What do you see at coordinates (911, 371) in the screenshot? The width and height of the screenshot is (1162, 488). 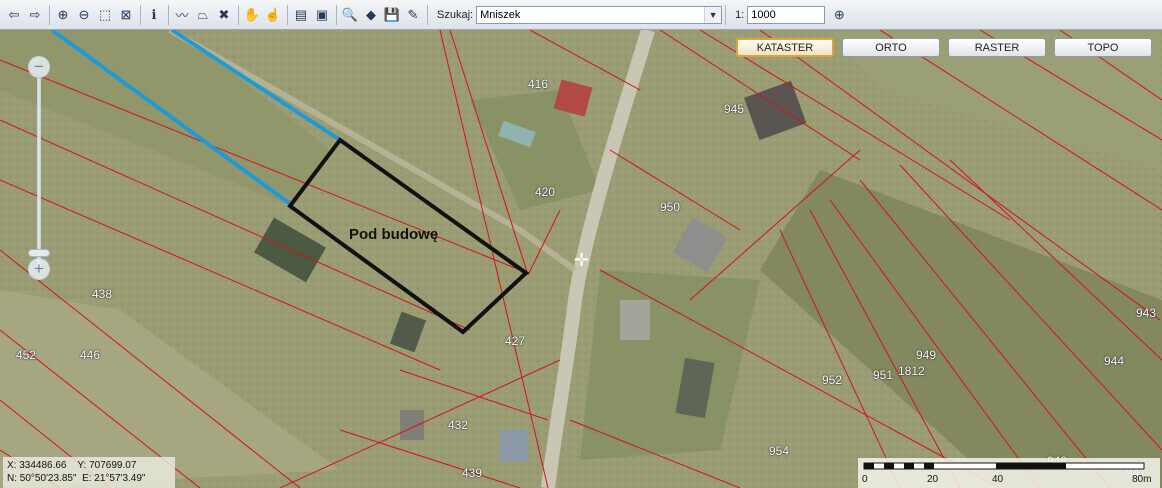 I see `parcel-label: 1812` at bounding box center [911, 371].